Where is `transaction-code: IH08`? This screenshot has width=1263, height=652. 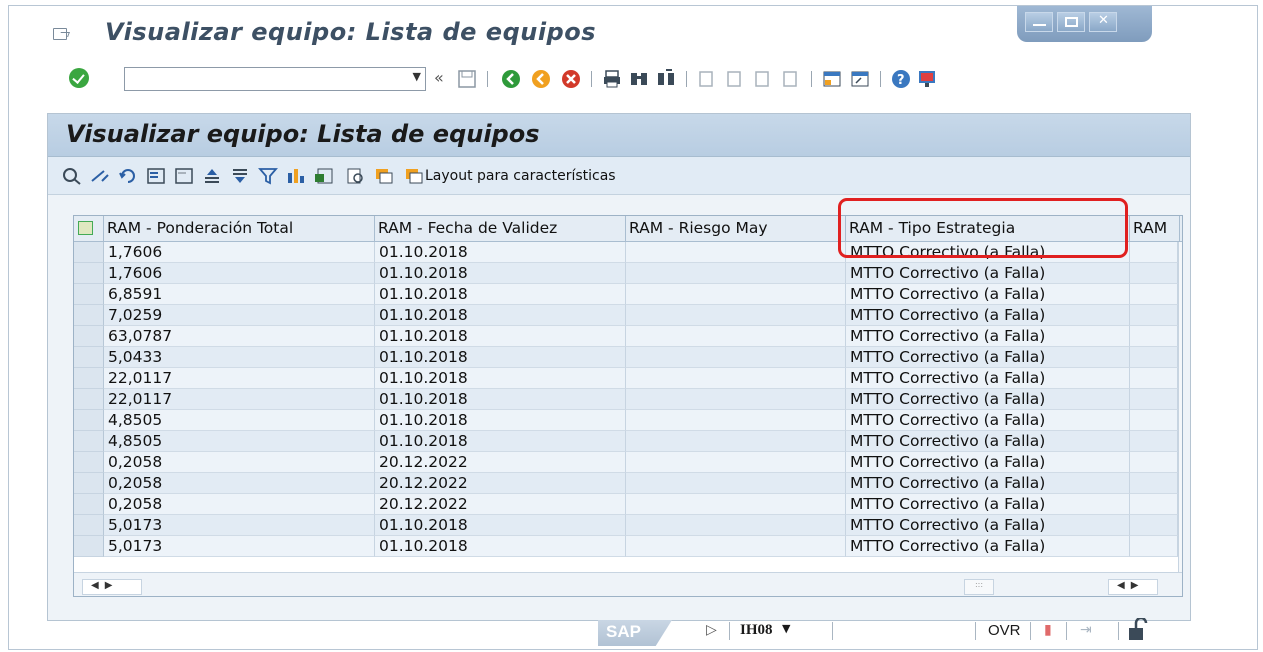
transaction-code: IH08 is located at coordinates (756, 630).